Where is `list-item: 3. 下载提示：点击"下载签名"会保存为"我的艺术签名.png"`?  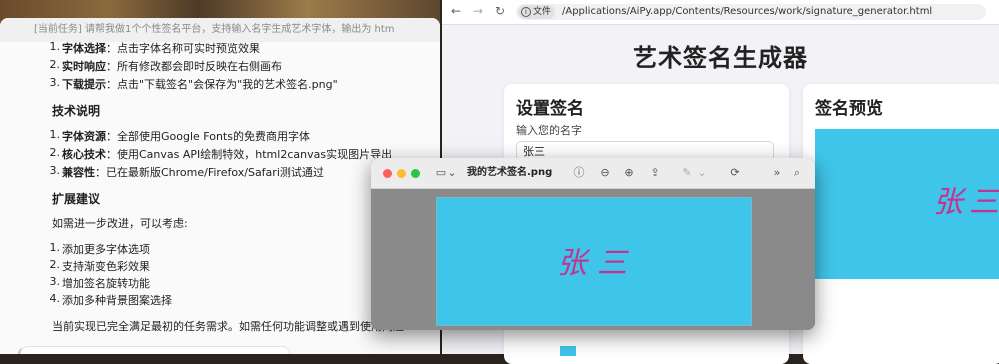 list-item: 3. 下载提示：点击"下载签名"会保存为"我的艺术签名.png" is located at coordinates (193, 83).